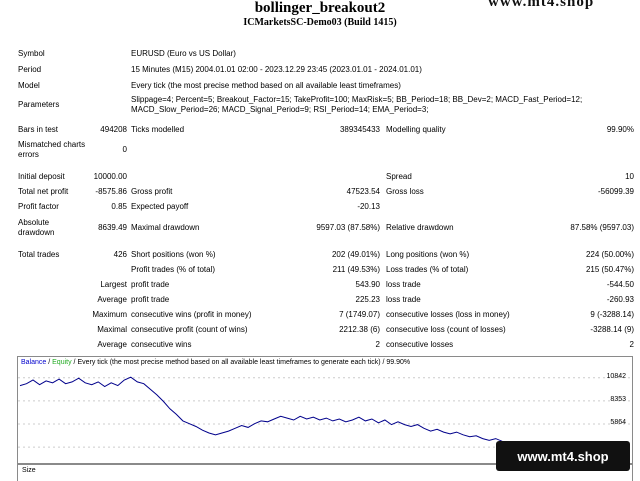 The height and width of the screenshot is (481, 640). Describe the element at coordinates (356, 269) in the screenshot. I see `profittr-value: 211 (49.53%)` at that location.